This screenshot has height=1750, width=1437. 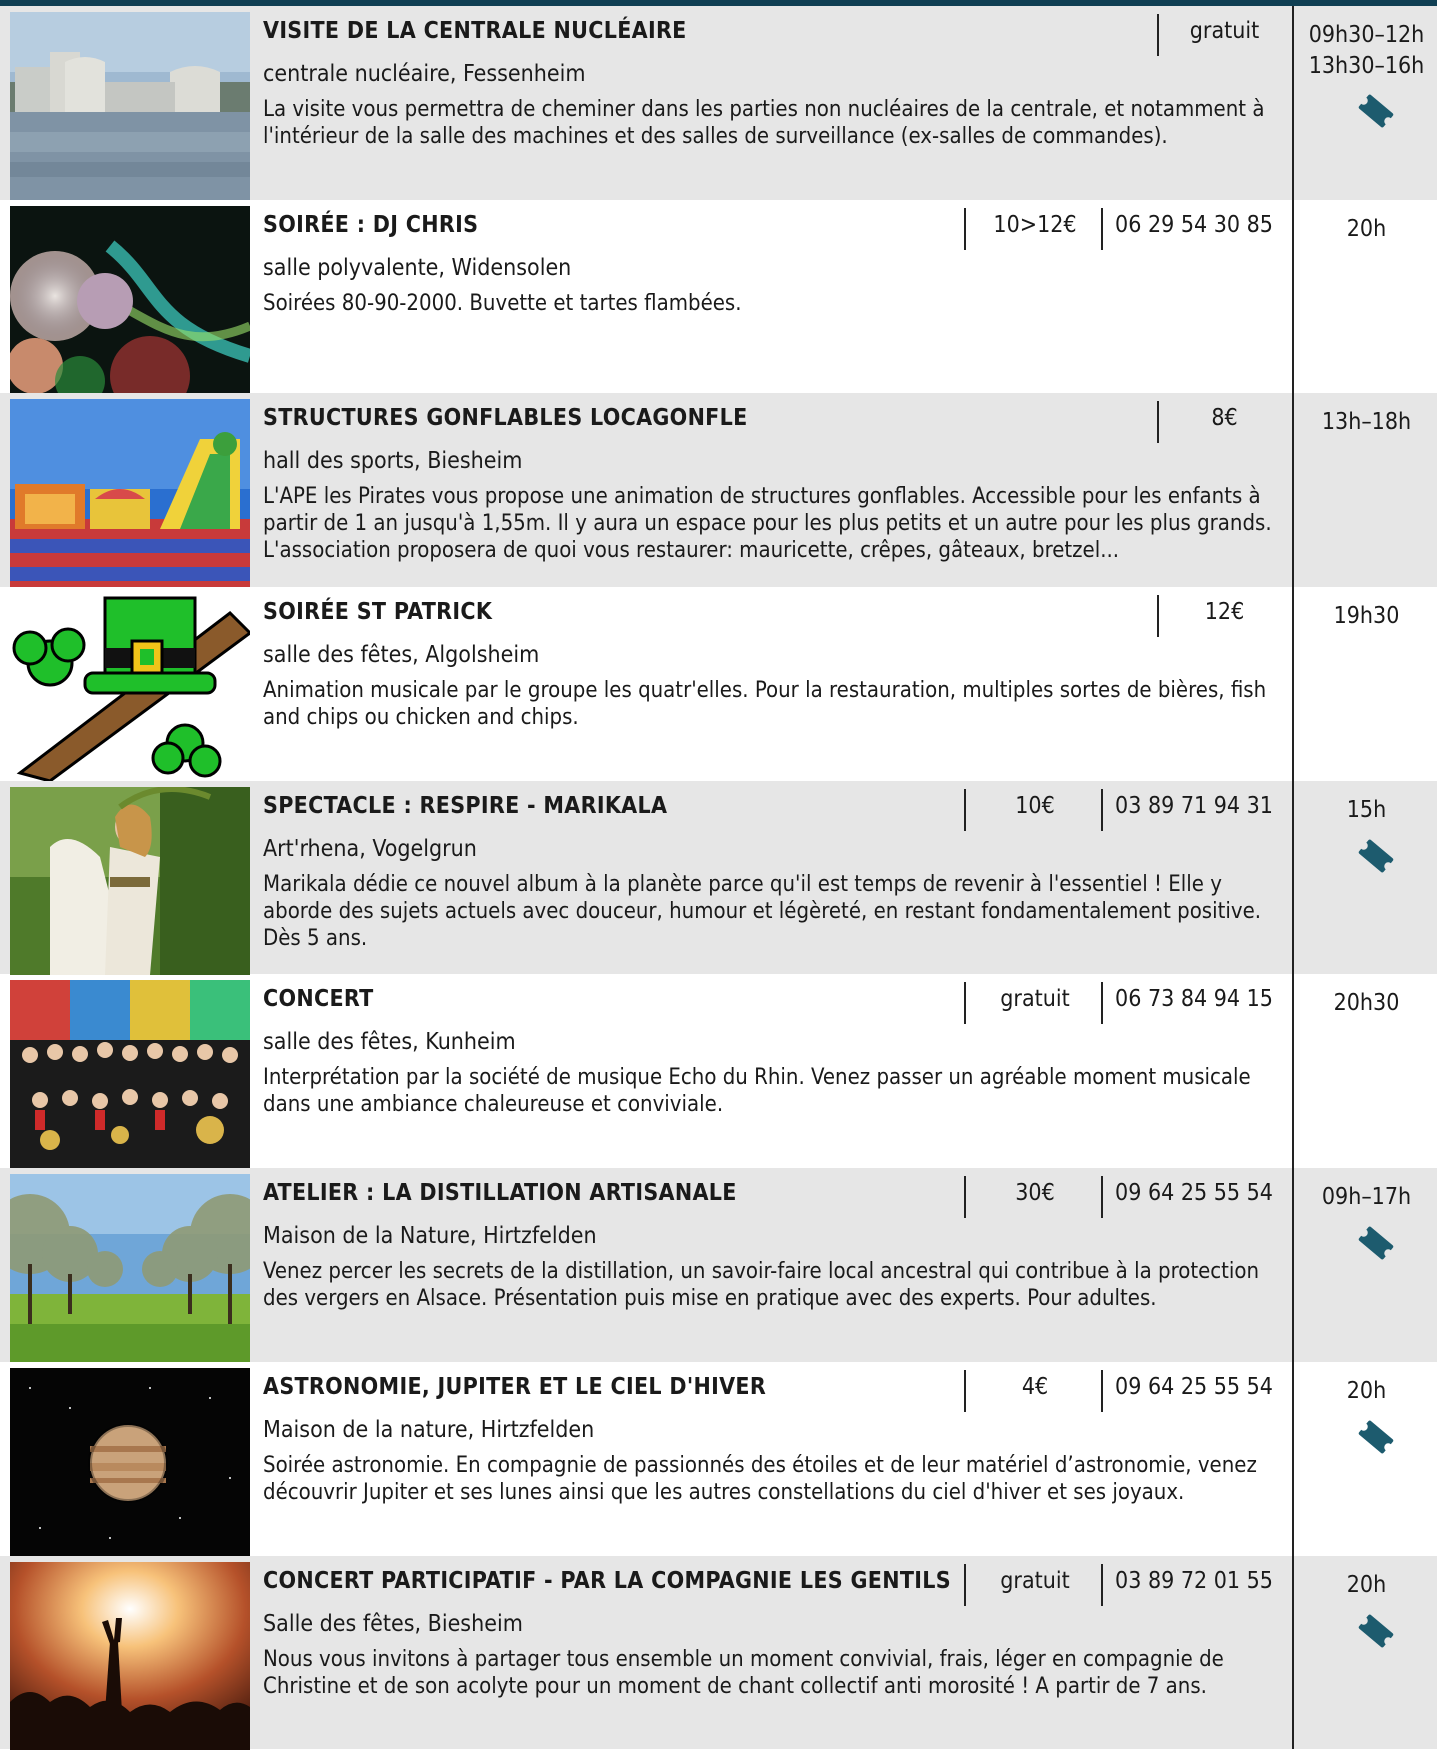 I want to click on bouncy-castle-photo, so click(x=130, y=493).